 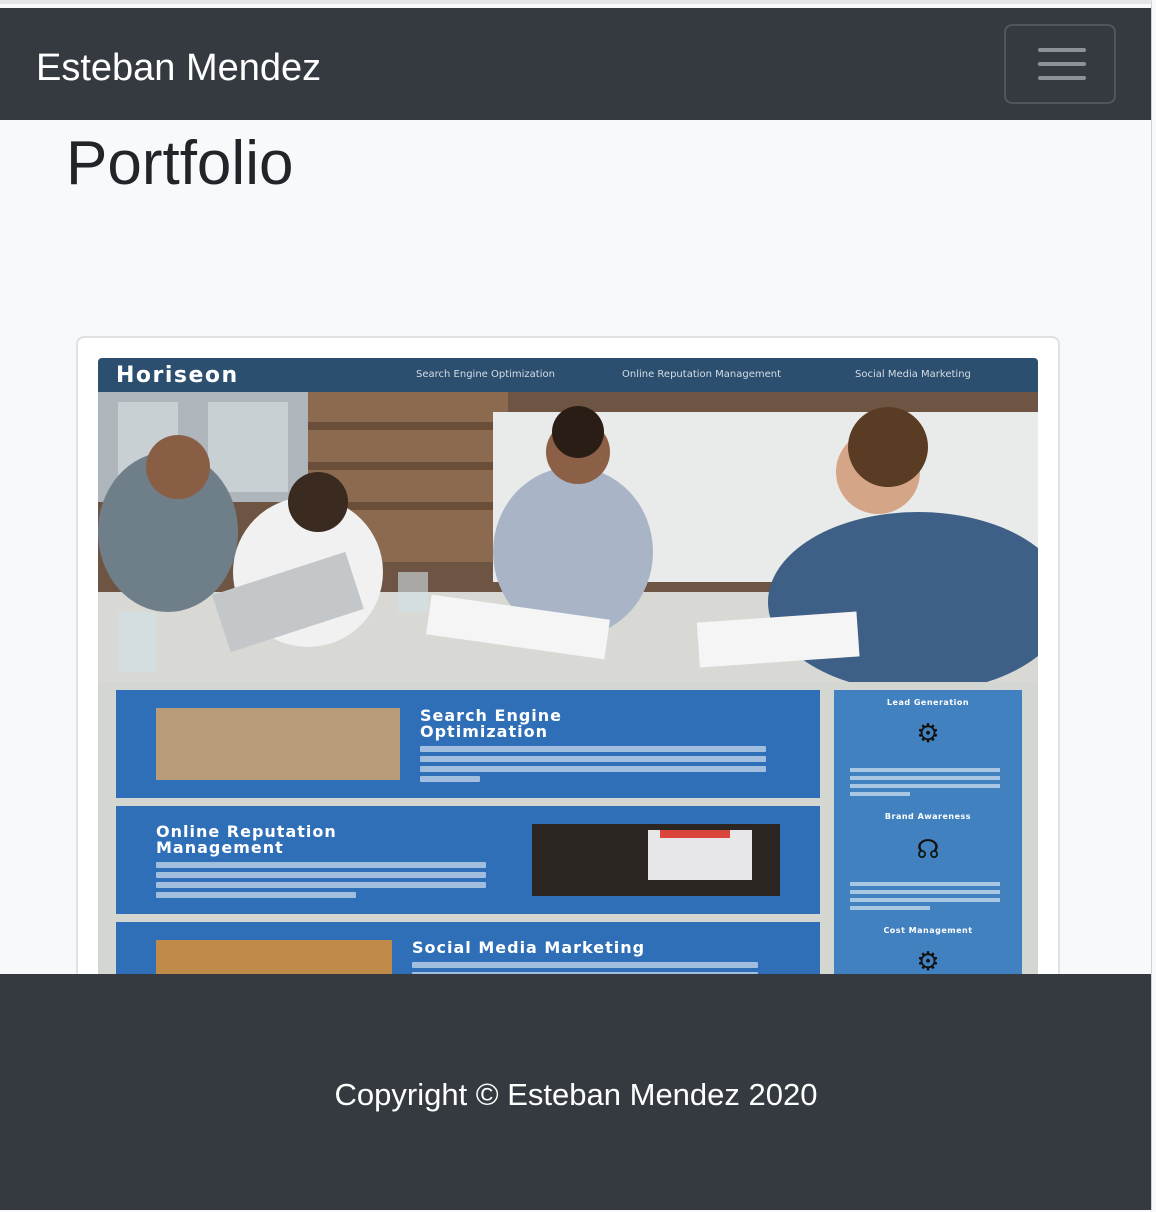 I want to click on navbar-toggle-button, so click(x=1060, y=64).